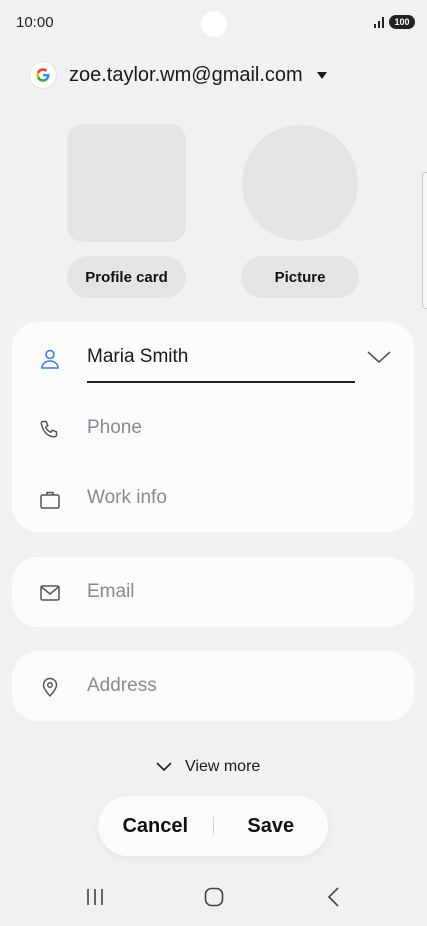 Image resolution: width=427 pixels, height=926 pixels. I want to click on address-field: Address, so click(122, 686).